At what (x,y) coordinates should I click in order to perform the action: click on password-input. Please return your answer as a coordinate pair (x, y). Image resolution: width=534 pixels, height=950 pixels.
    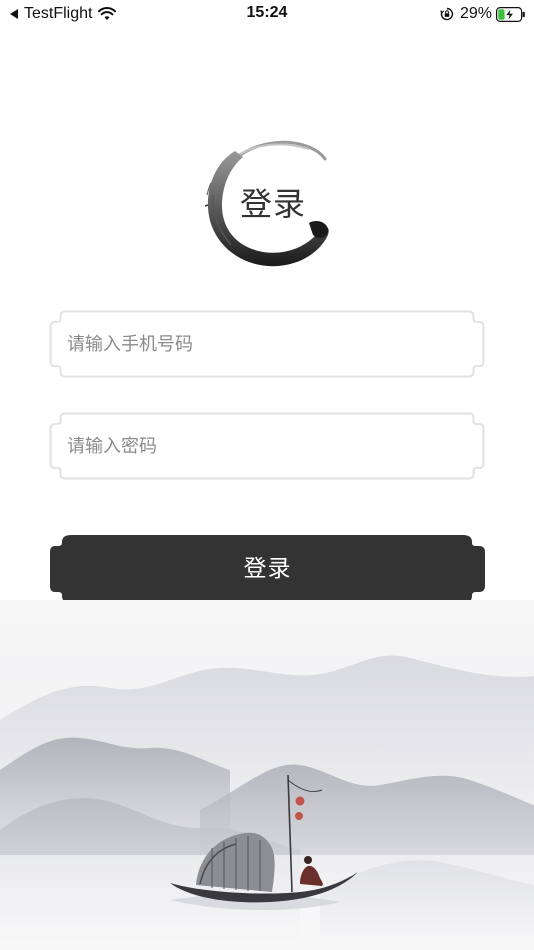
    Looking at the image, I should click on (267, 446).